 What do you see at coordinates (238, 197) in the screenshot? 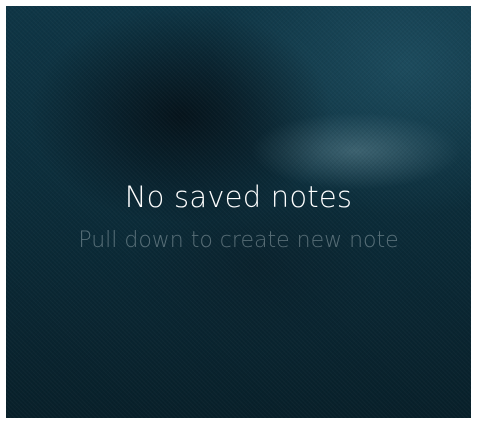
I see `empty-state-title: No saved notes` at bounding box center [238, 197].